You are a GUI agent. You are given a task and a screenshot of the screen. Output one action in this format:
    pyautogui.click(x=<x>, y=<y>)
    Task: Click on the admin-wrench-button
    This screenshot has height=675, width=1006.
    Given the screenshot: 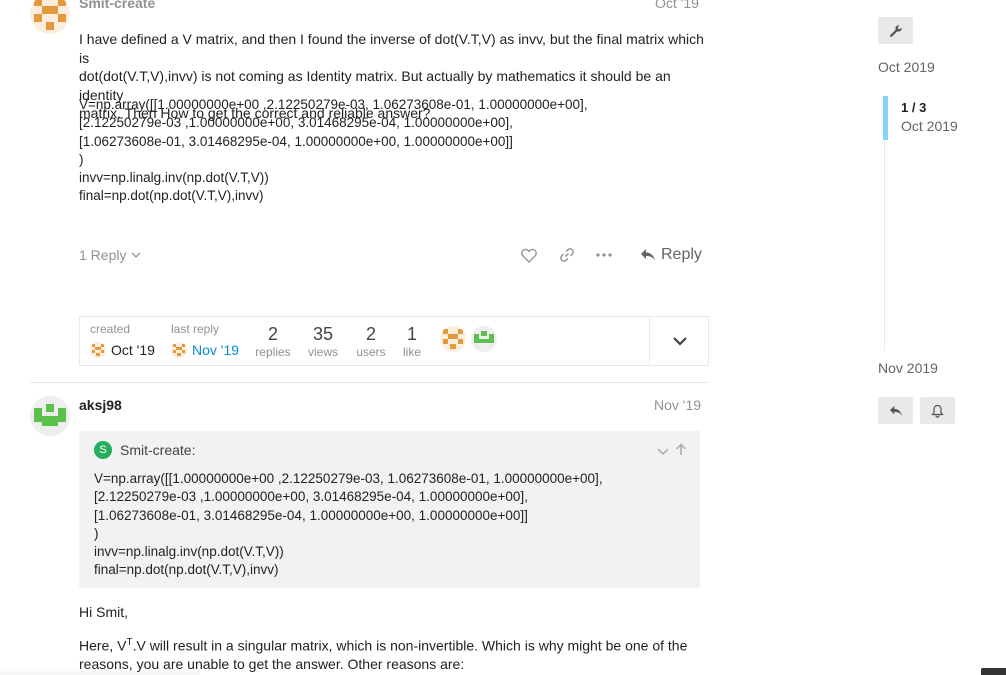 What is the action you would take?
    pyautogui.click(x=895, y=30)
    